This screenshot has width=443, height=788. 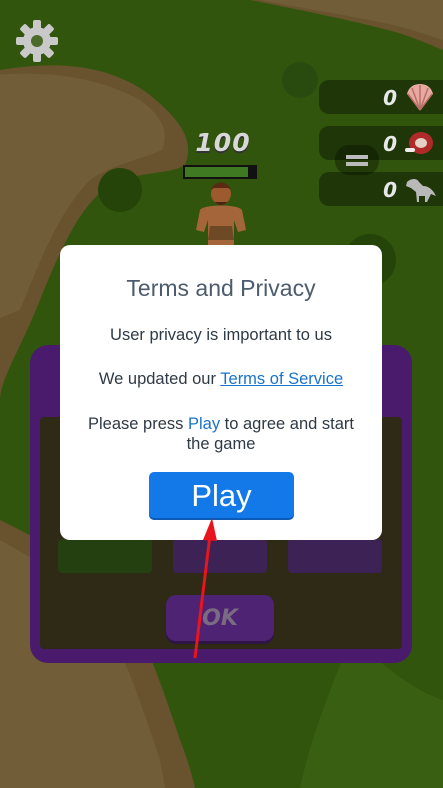 What do you see at coordinates (390, 98) in the screenshot?
I see `shells-count: 0` at bounding box center [390, 98].